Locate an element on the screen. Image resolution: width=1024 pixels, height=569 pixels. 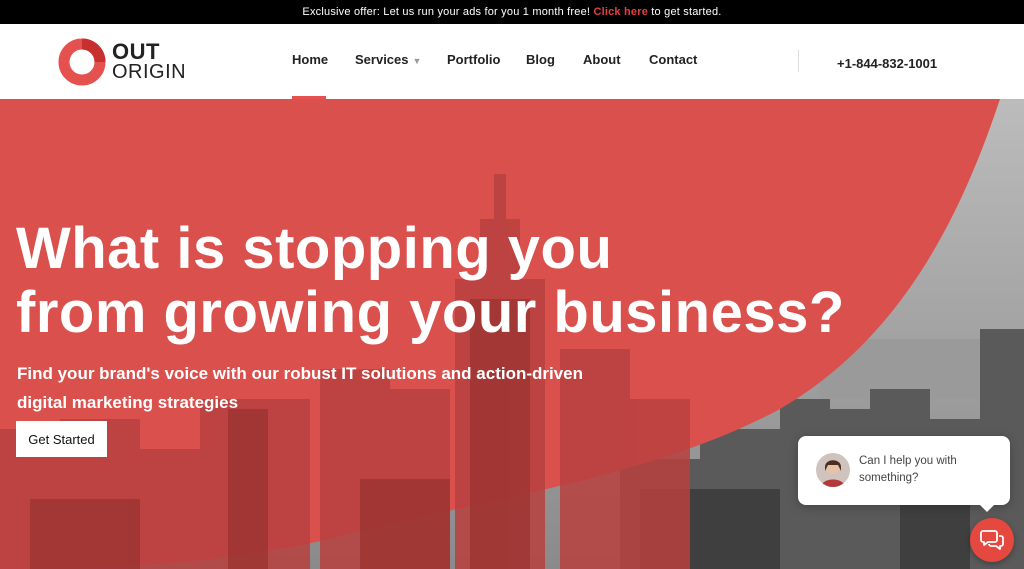
header-divider is located at coordinates (798, 61).